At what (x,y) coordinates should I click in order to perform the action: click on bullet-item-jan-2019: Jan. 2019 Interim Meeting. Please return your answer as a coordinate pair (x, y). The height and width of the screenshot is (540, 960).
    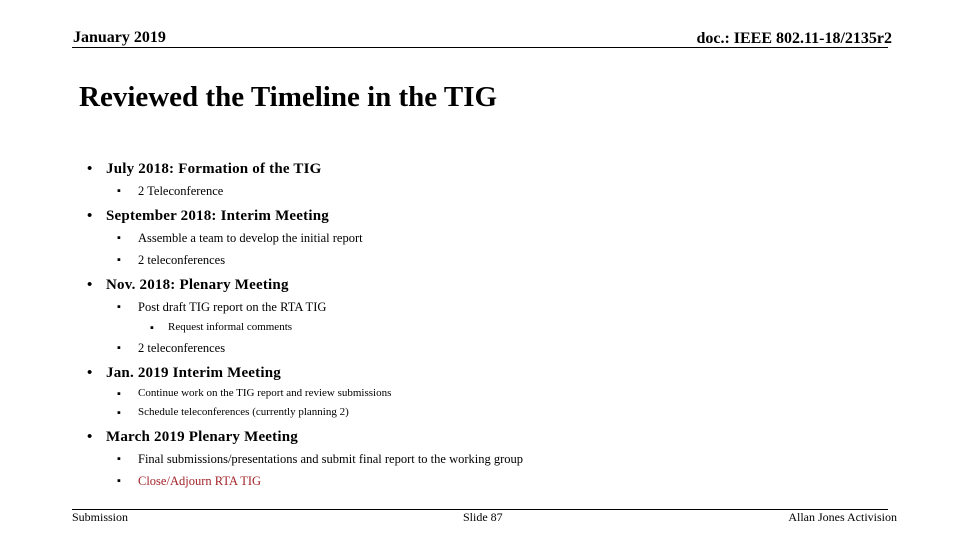
    Looking at the image, I should click on (193, 373).